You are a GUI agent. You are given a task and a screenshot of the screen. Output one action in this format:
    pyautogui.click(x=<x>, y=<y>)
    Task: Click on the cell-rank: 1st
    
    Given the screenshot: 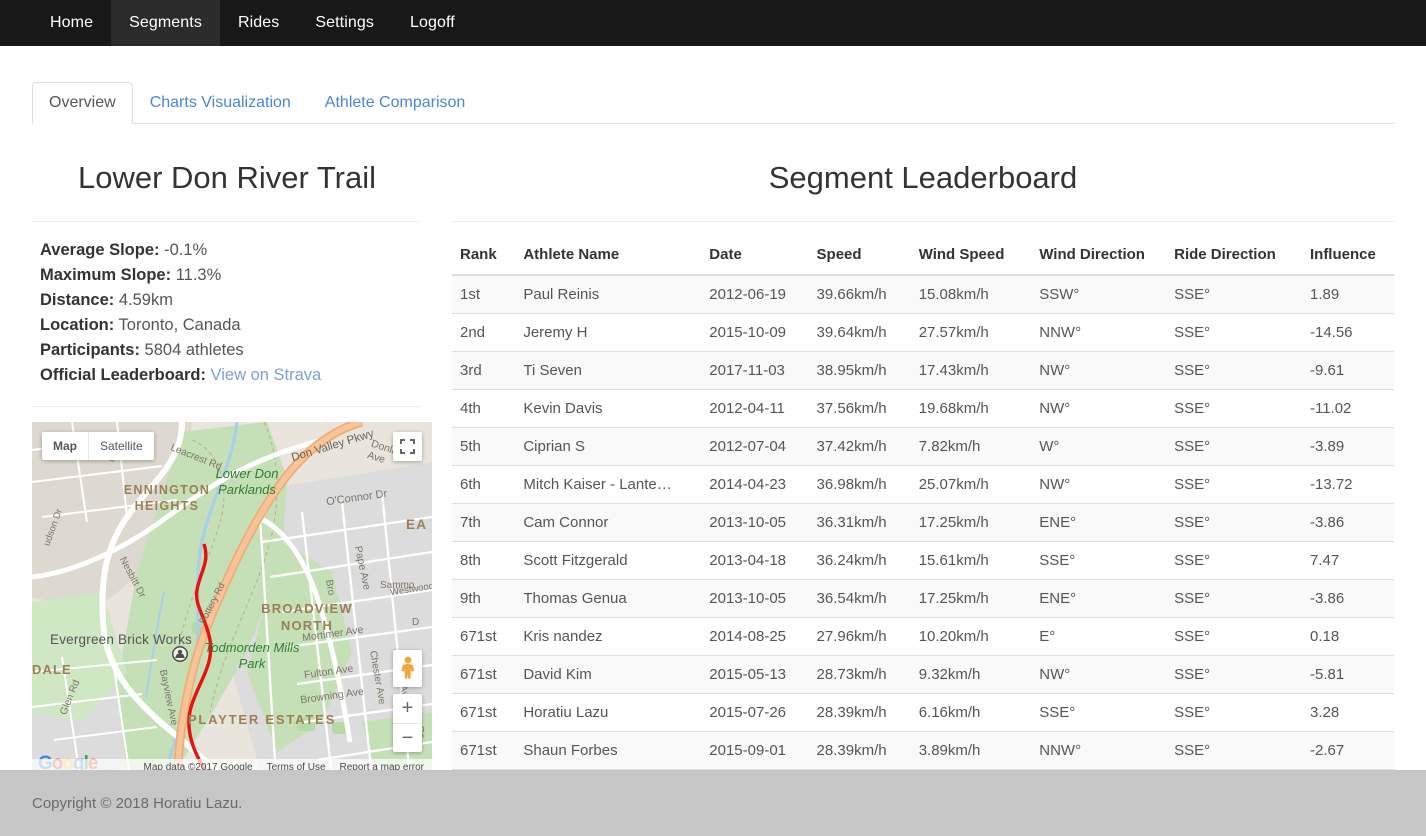 What is the action you would take?
    pyautogui.click(x=484, y=294)
    